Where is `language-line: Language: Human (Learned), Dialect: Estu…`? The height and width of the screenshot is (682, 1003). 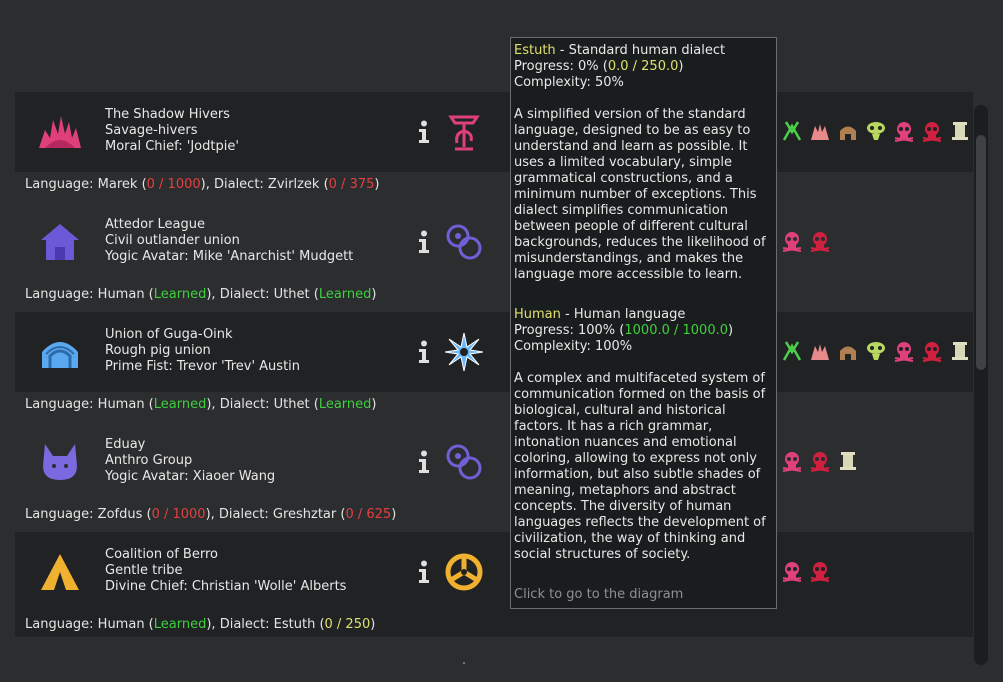 language-line: Language: Human (Learned), Dialect: Estu… is located at coordinates (494, 624).